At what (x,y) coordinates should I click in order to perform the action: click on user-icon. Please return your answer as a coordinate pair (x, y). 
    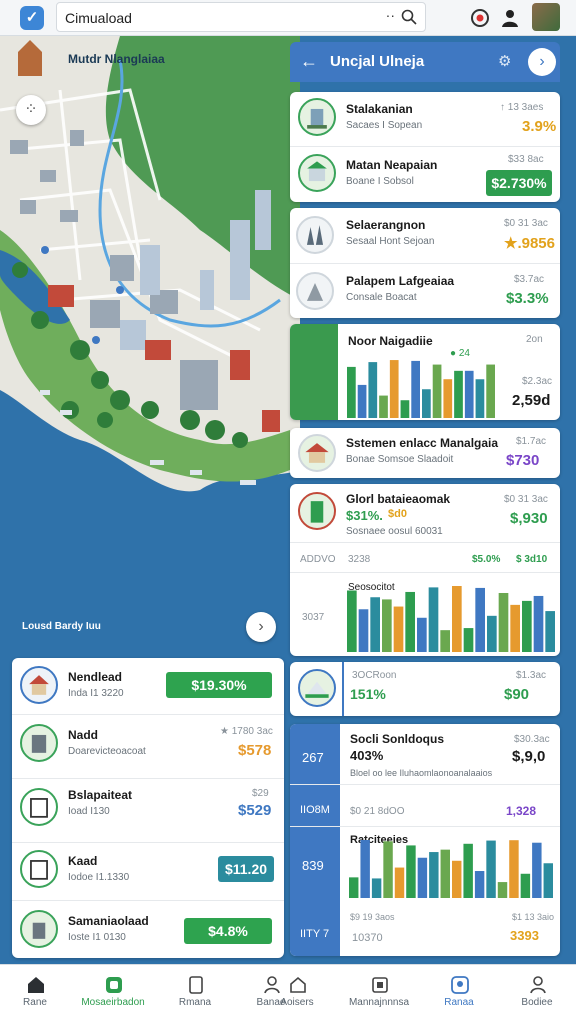
    Looking at the image, I should click on (510, 18).